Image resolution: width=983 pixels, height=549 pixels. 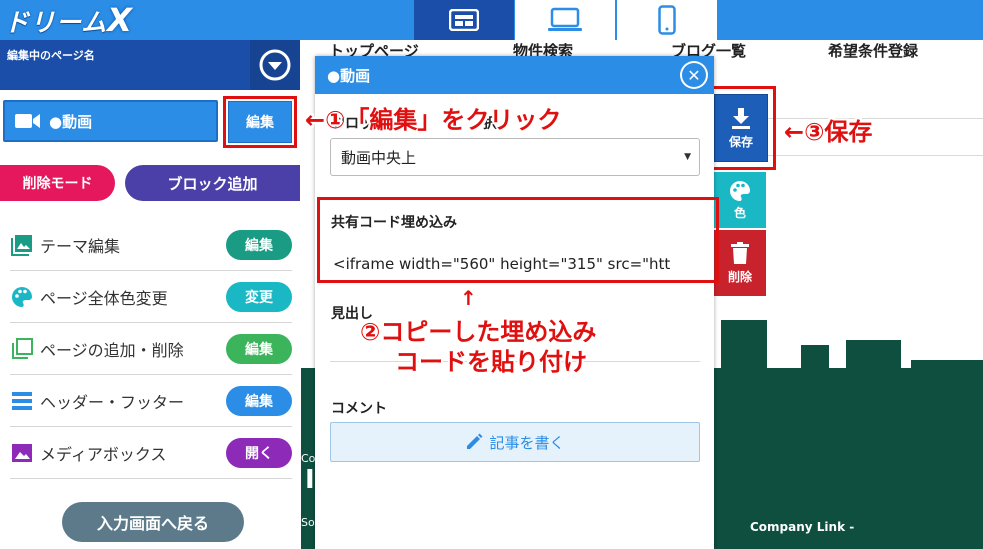 I want to click on highlight-box-save: 保存, so click(x=741, y=128).